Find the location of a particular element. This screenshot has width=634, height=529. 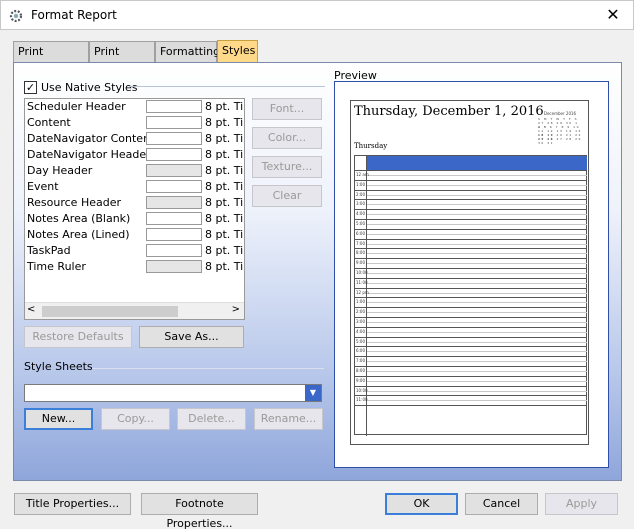

scroll-left-icon: < is located at coordinates (31, 309).